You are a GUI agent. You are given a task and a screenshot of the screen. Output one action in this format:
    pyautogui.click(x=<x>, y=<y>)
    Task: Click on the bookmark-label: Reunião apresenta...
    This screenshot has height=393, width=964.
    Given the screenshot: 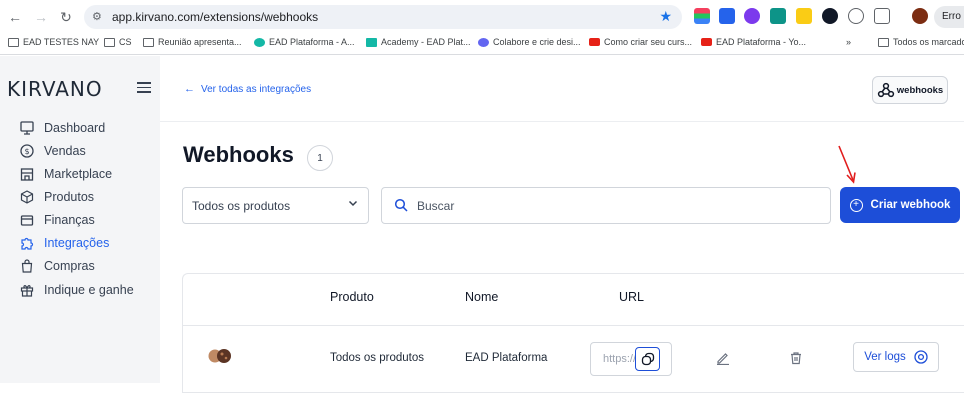 What is the action you would take?
    pyautogui.click(x=200, y=42)
    